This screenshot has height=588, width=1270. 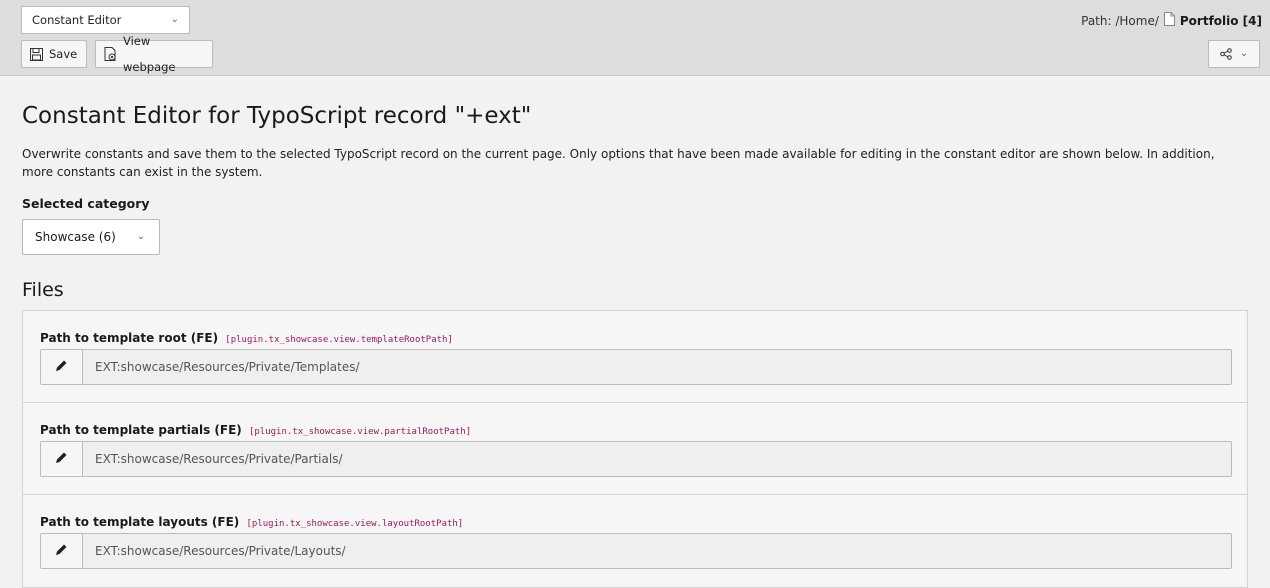 I want to click on breadcrumb: Path: /Home/ Portfolio [4], so click(x=1171, y=20).